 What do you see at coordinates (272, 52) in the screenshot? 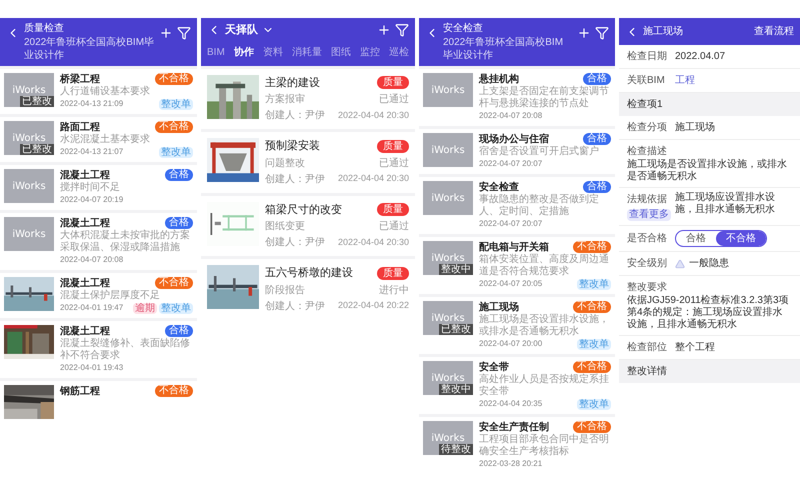
I see `tab: 资料` at bounding box center [272, 52].